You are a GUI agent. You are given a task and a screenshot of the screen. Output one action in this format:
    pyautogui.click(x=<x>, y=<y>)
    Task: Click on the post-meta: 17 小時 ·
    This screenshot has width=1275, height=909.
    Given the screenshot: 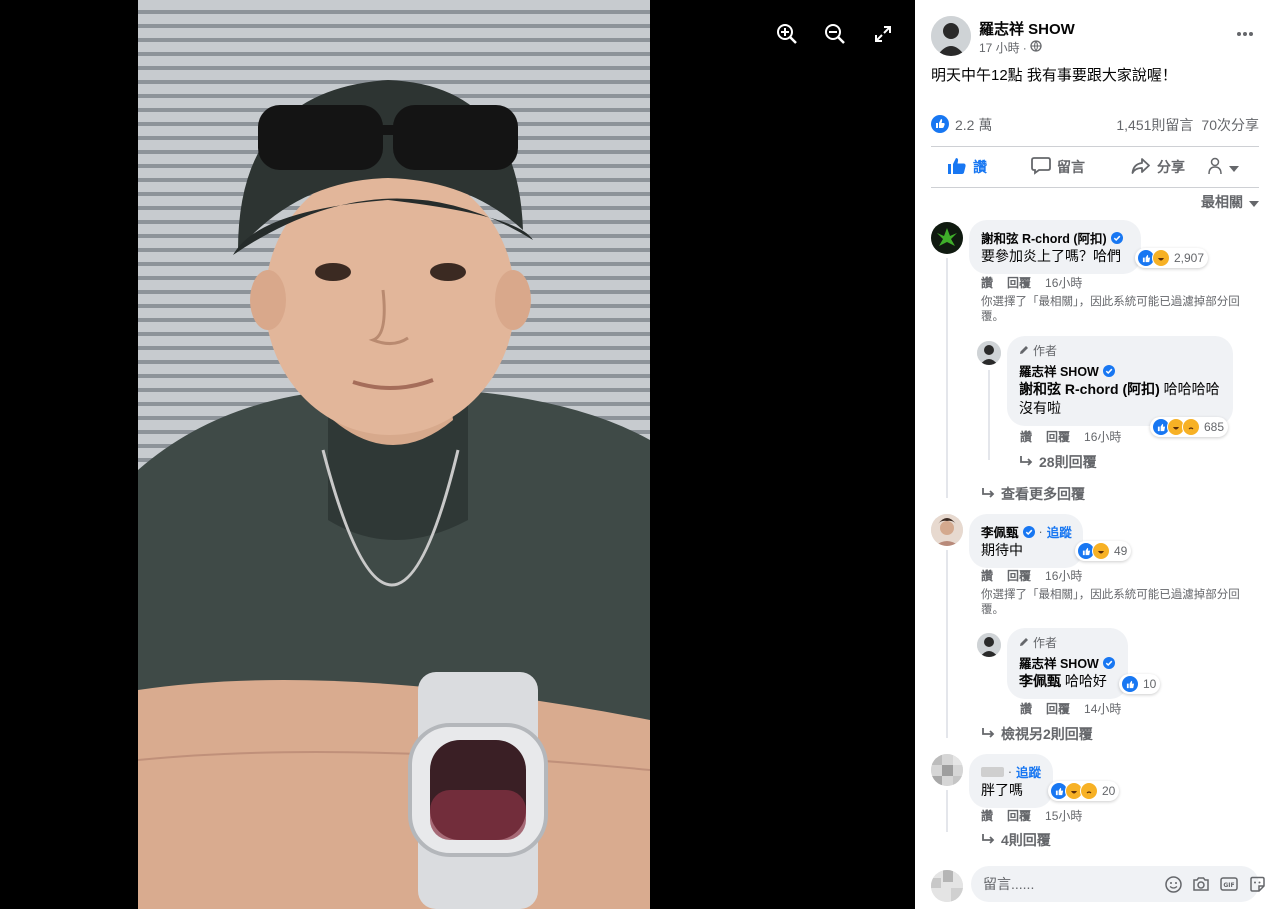 What is the action you would take?
    pyautogui.click(x=1010, y=47)
    